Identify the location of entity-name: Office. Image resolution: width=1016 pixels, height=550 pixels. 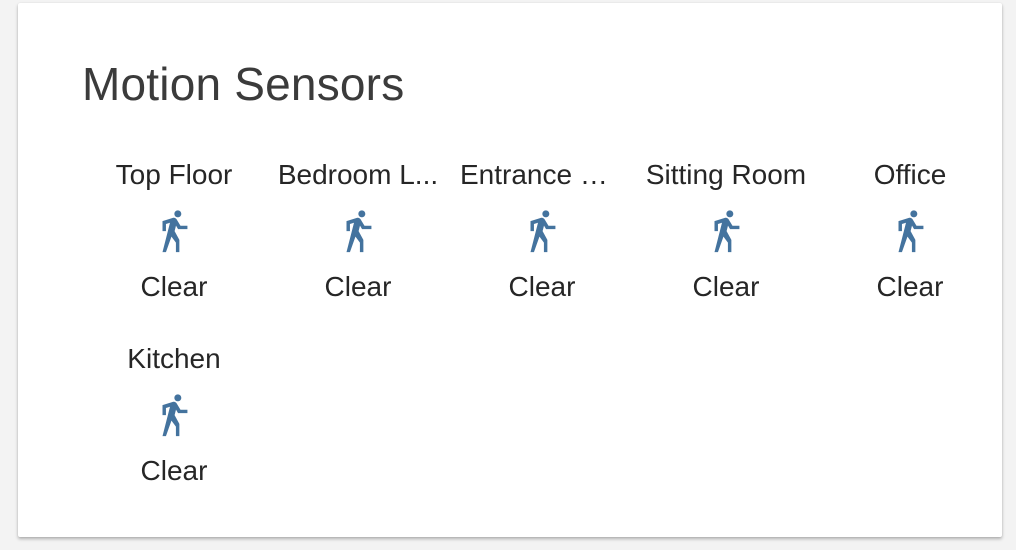
(910, 174).